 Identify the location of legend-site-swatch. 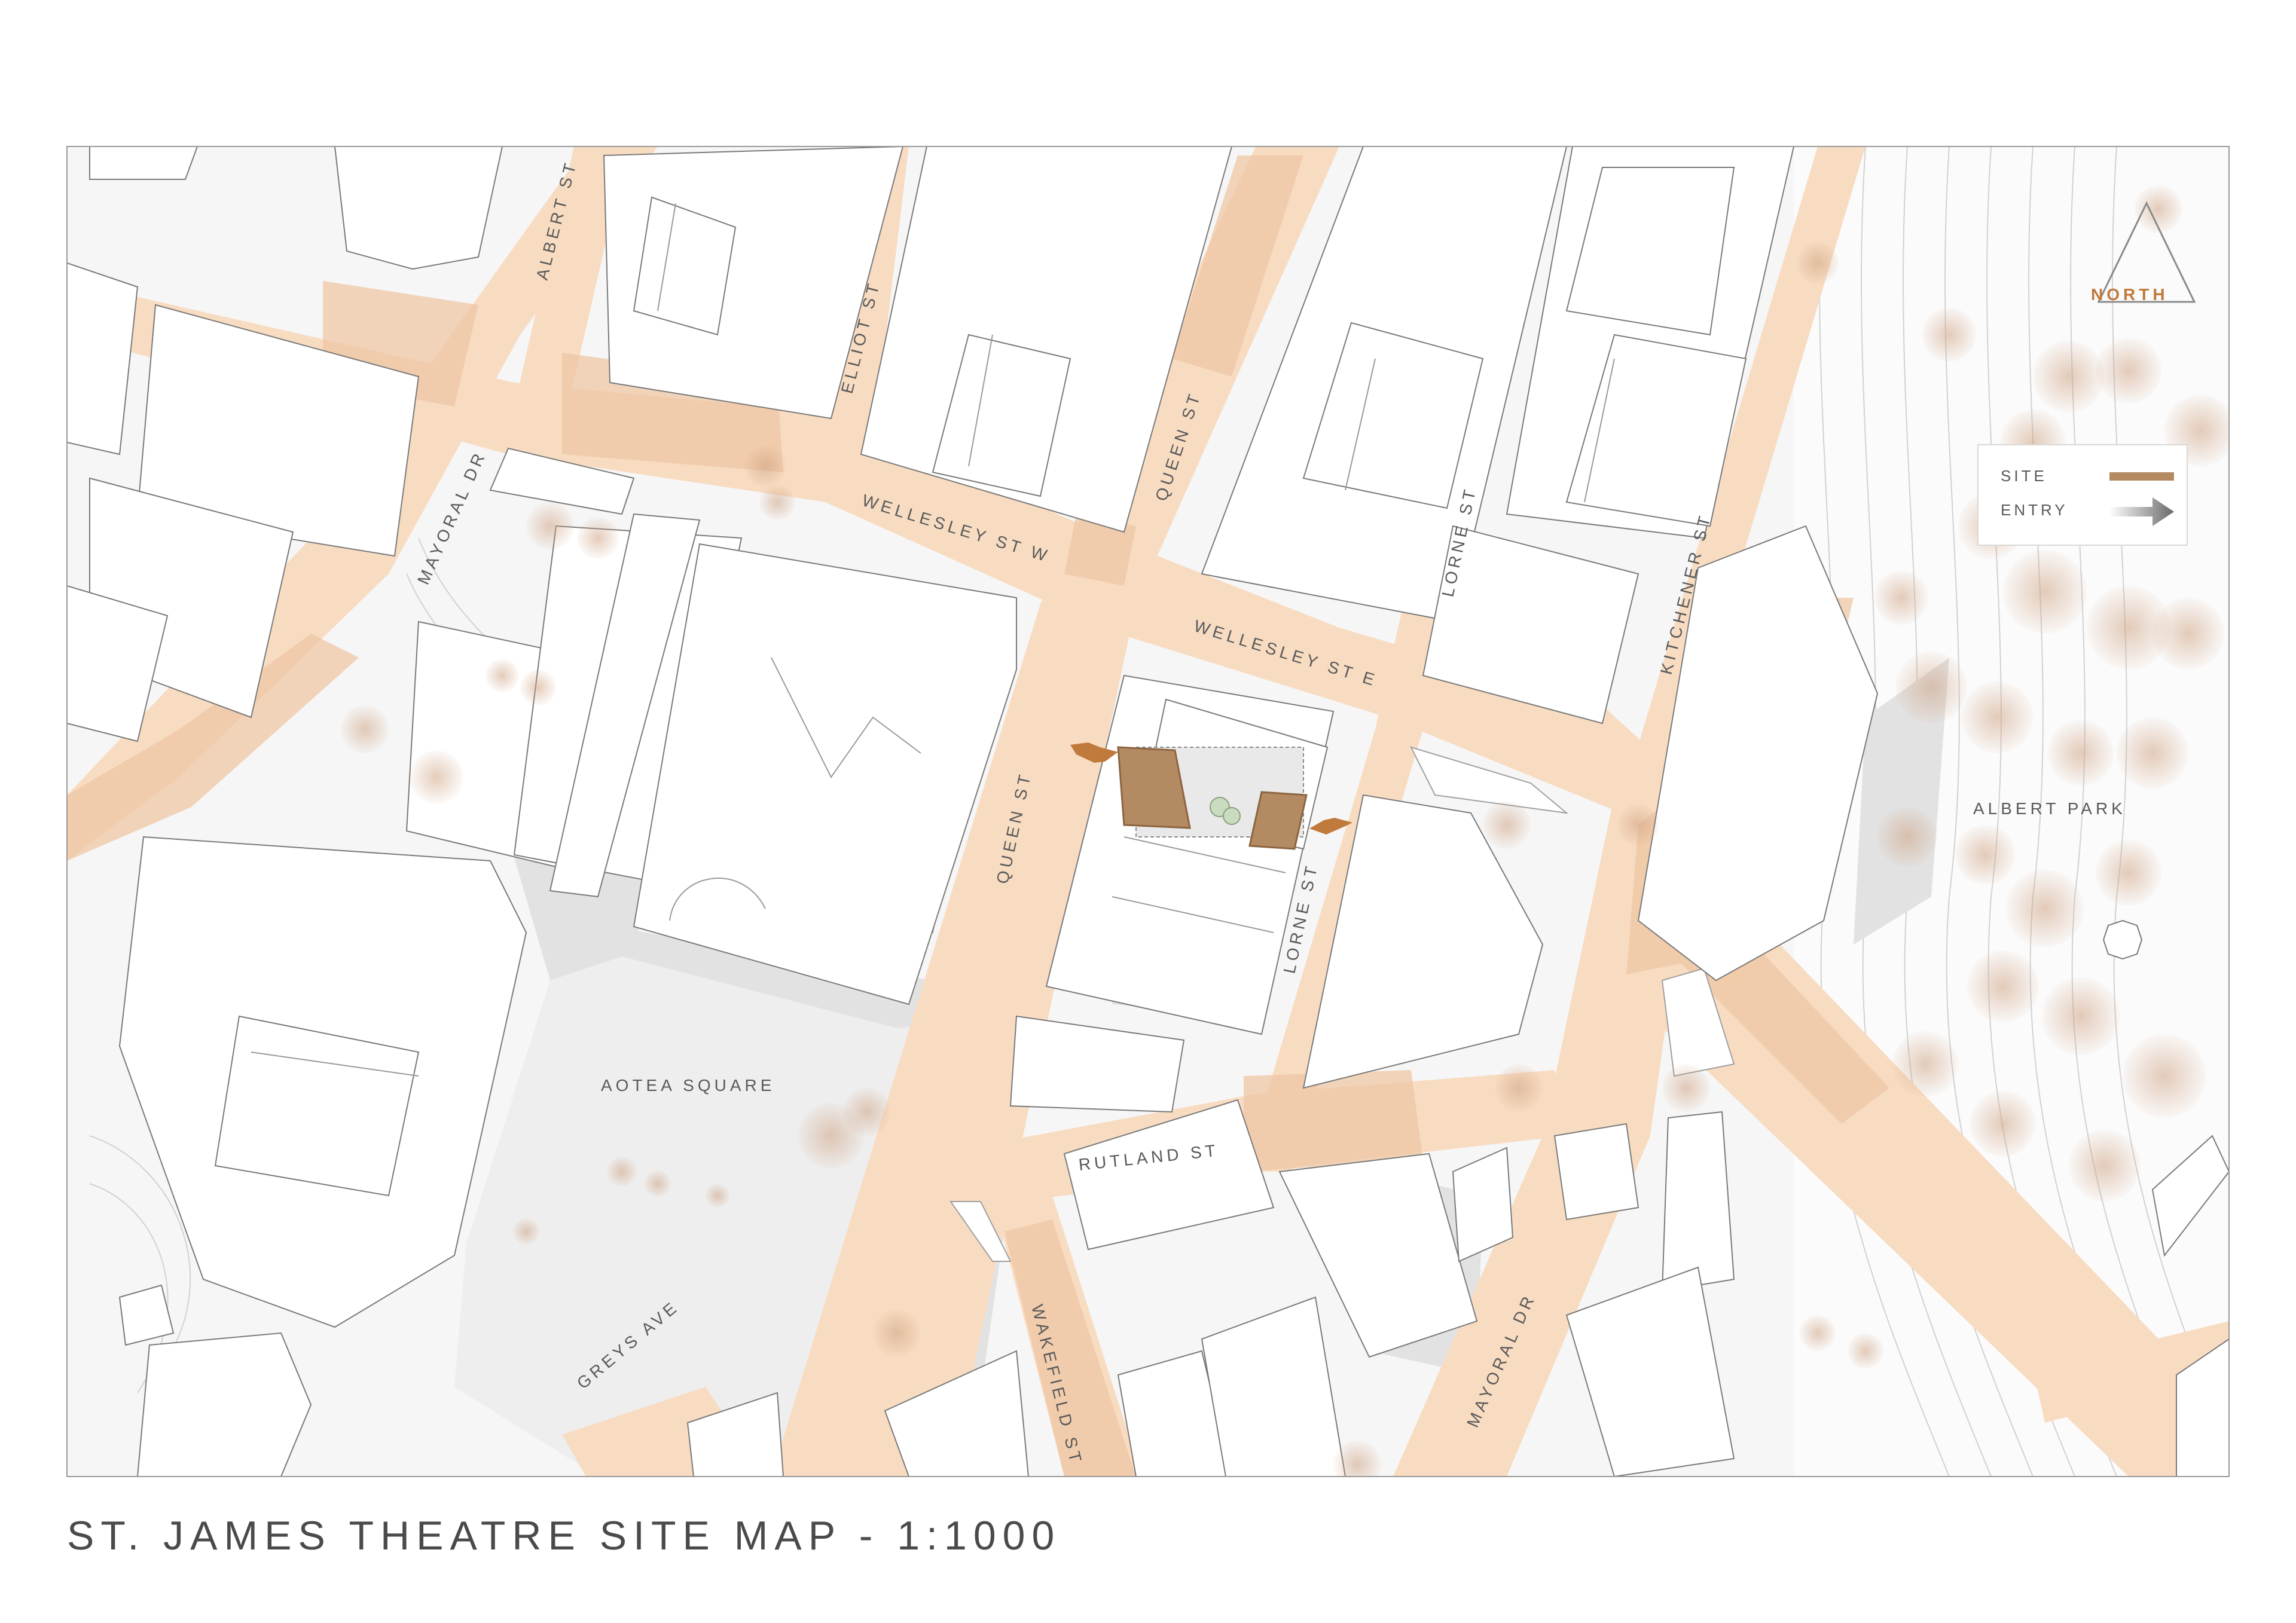
(2141, 477).